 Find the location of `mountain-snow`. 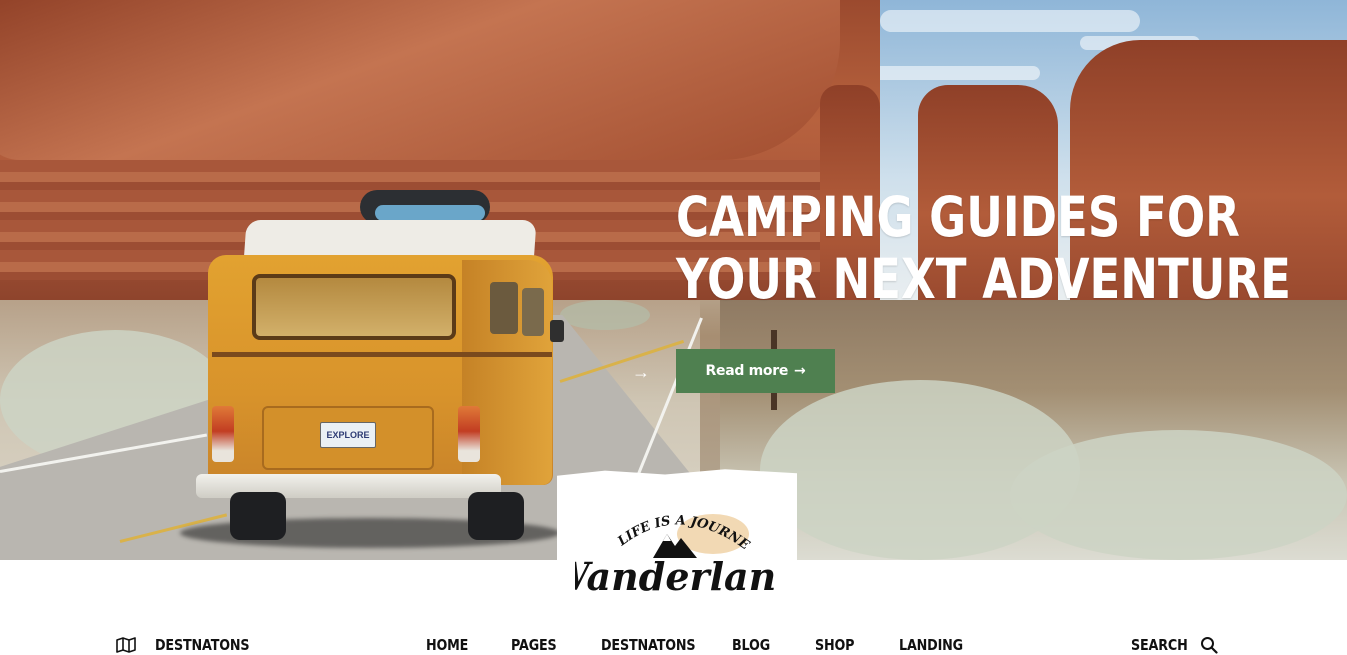

mountain-snow is located at coordinates (667, 537).